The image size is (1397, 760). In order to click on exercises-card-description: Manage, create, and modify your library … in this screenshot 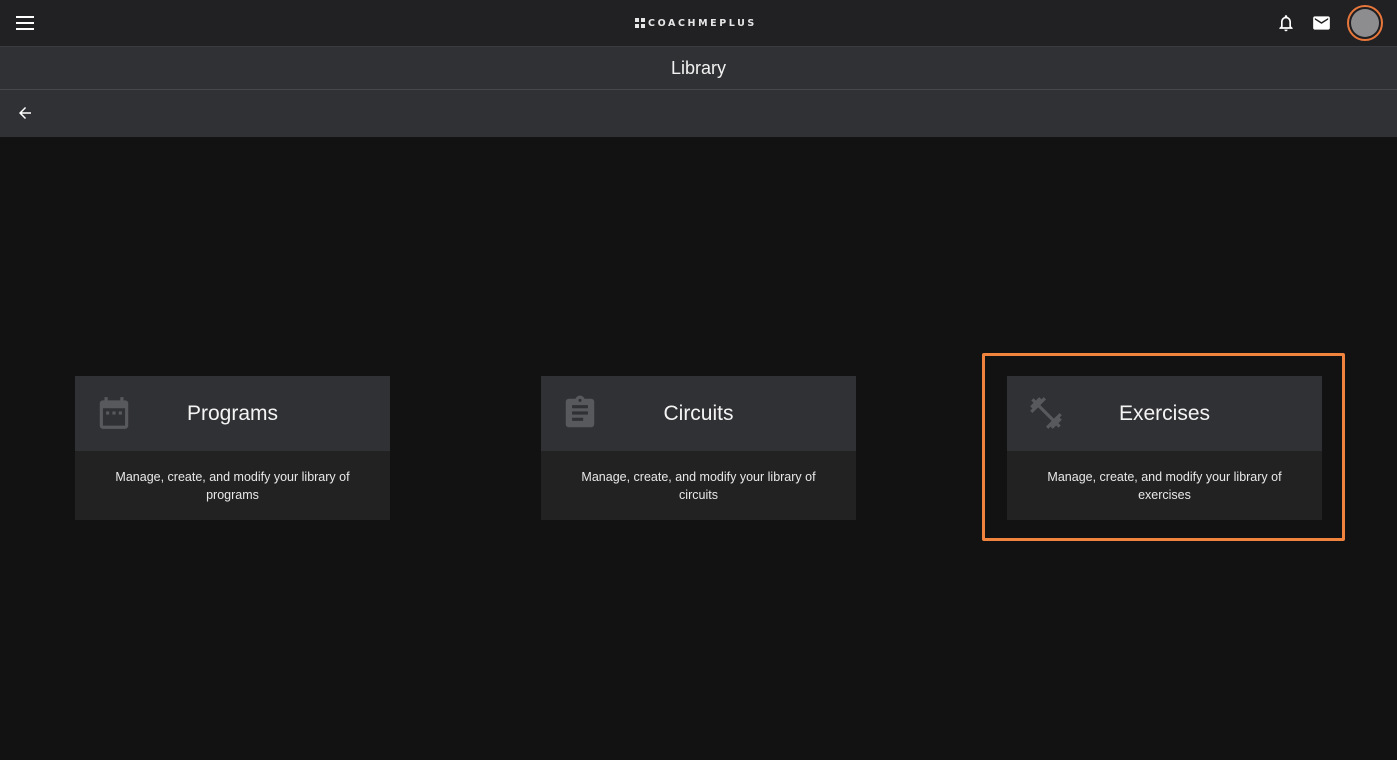, I will do `click(1164, 485)`.